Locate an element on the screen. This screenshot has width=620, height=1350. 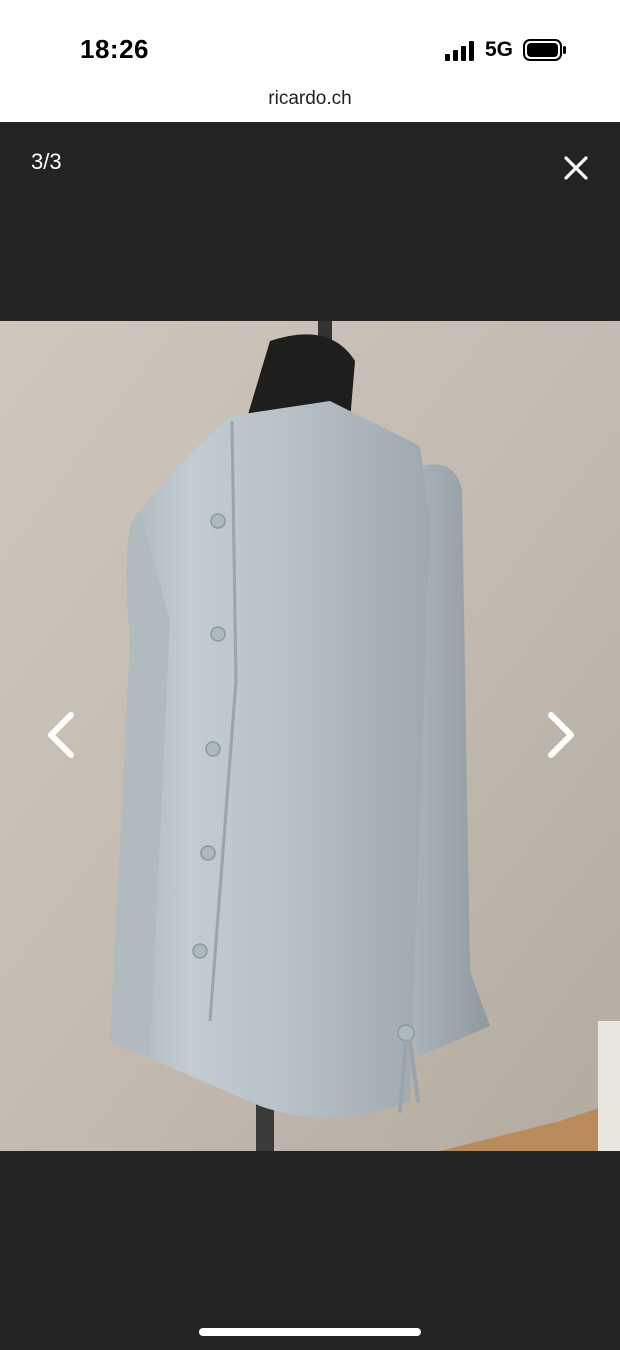
signal-icon is located at coordinates (459, 51).